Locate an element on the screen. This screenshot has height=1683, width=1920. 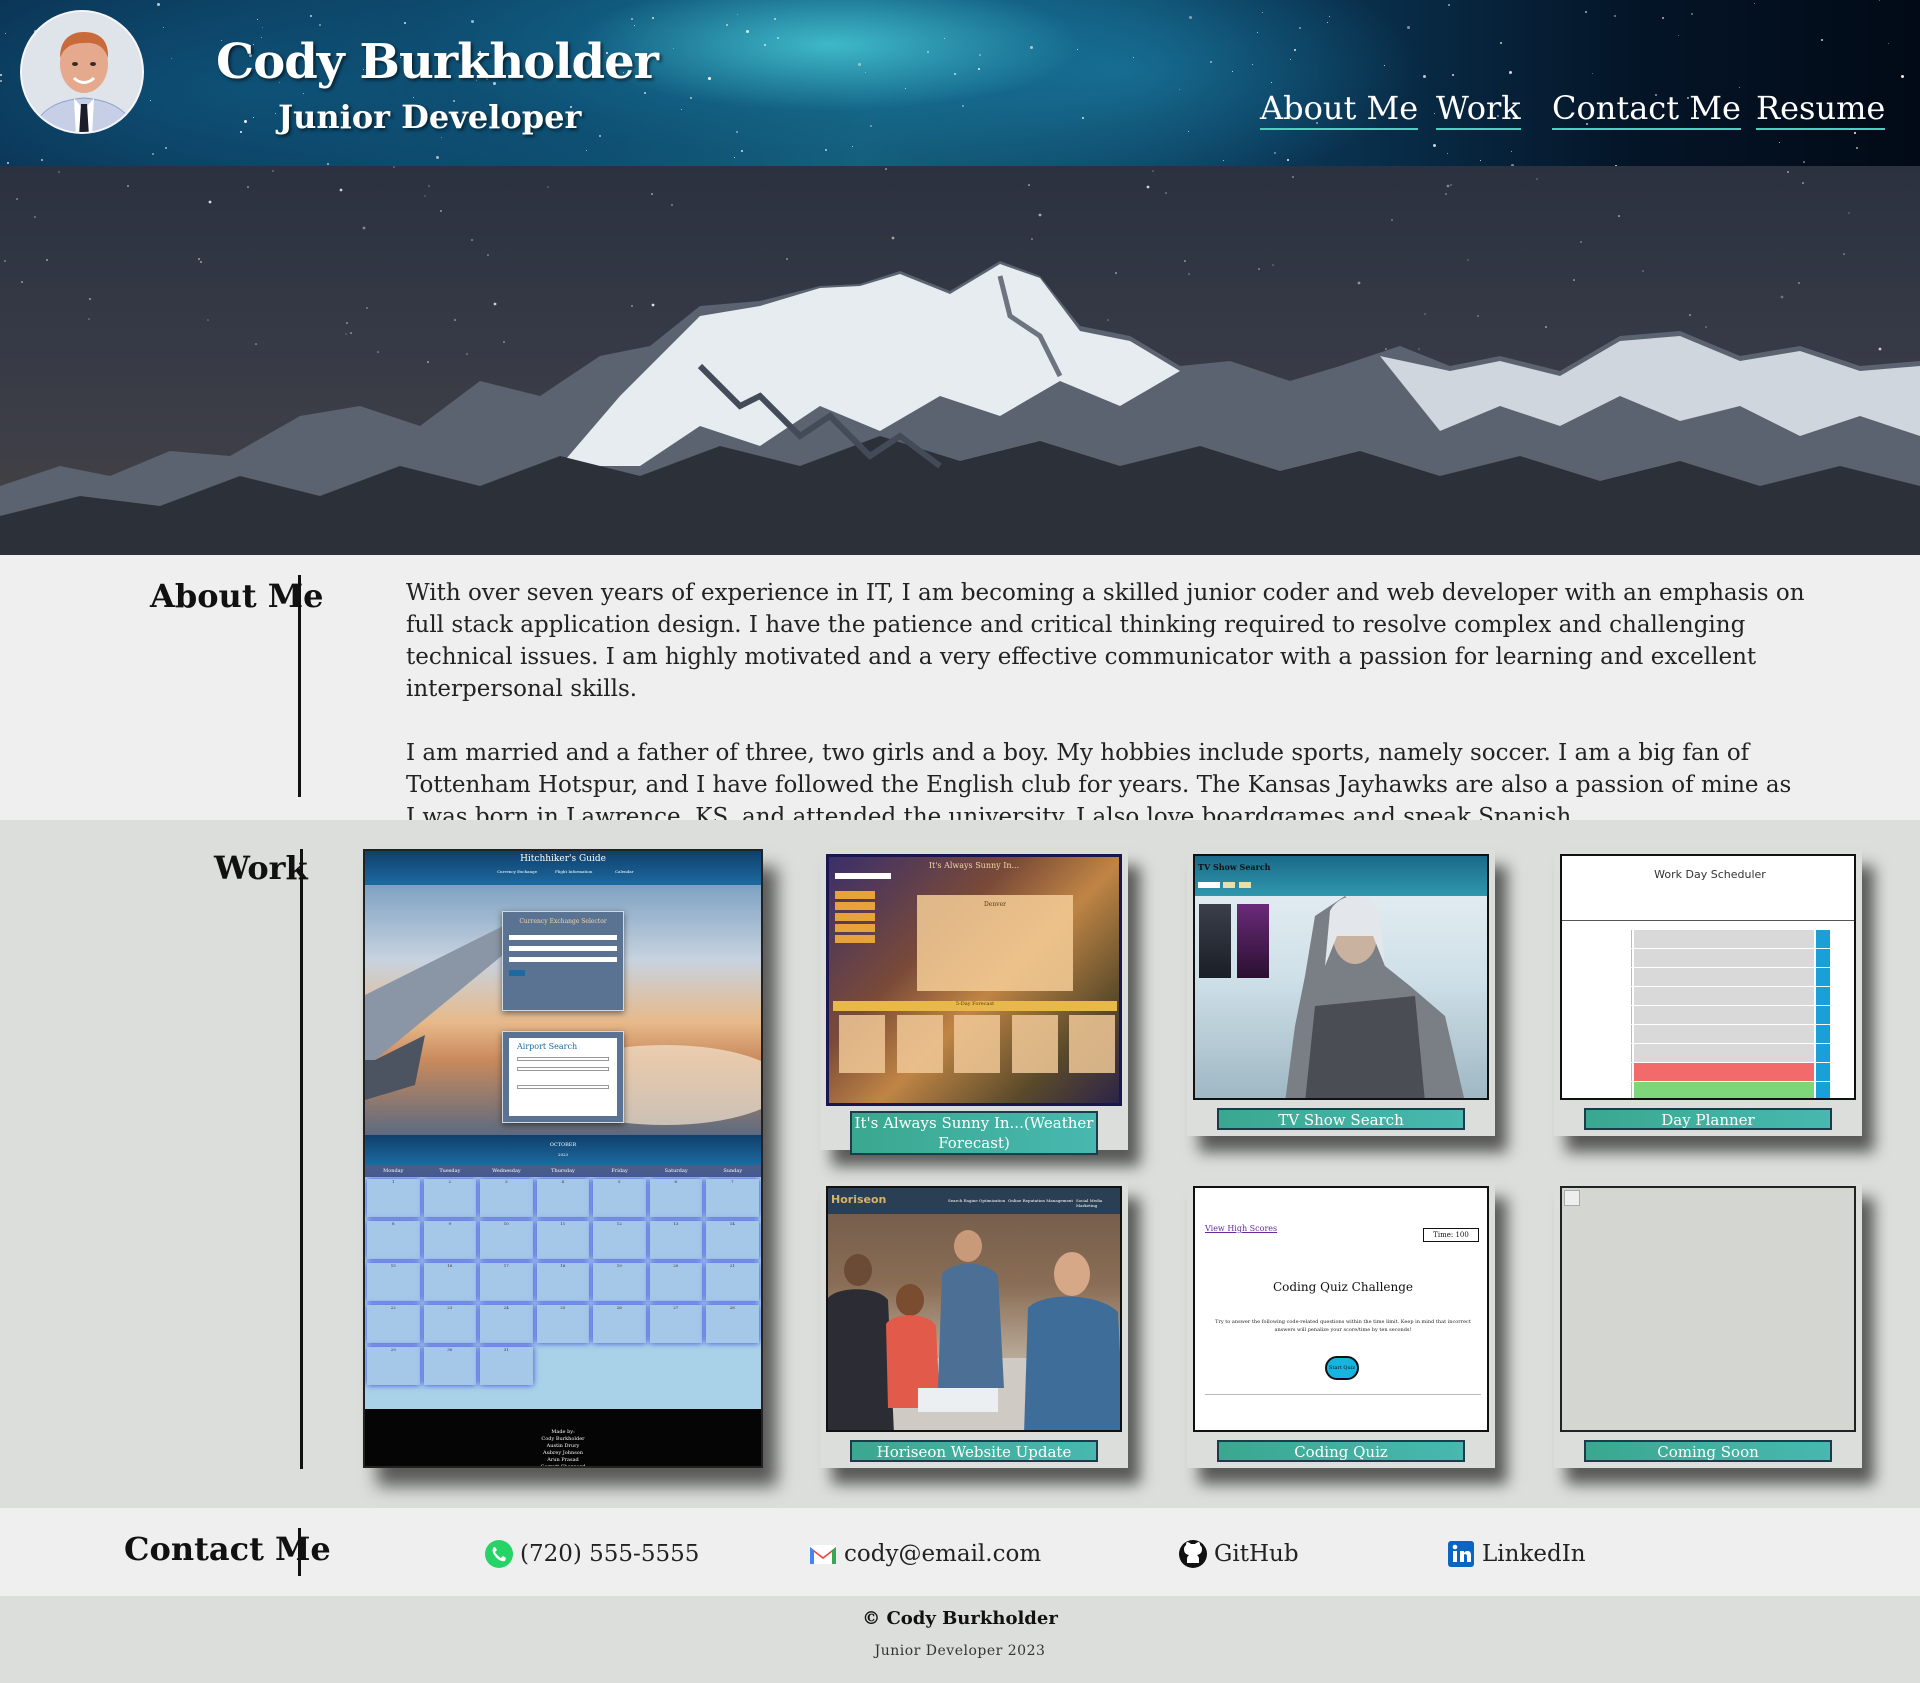
planner-shot-title: Work Day Scheduler is located at coordinates (1710, 874).